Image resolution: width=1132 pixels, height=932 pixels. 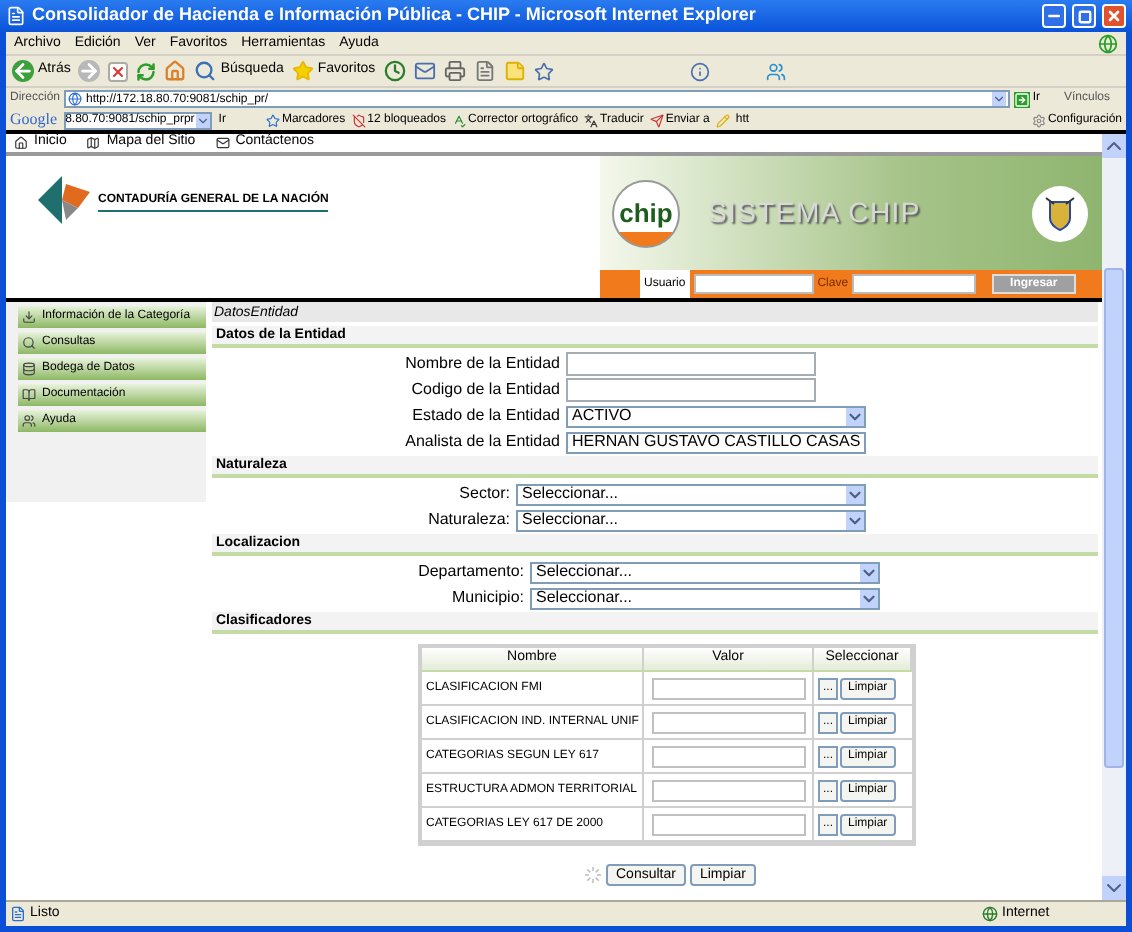 I want to click on print-icon, so click(x=454, y=71).